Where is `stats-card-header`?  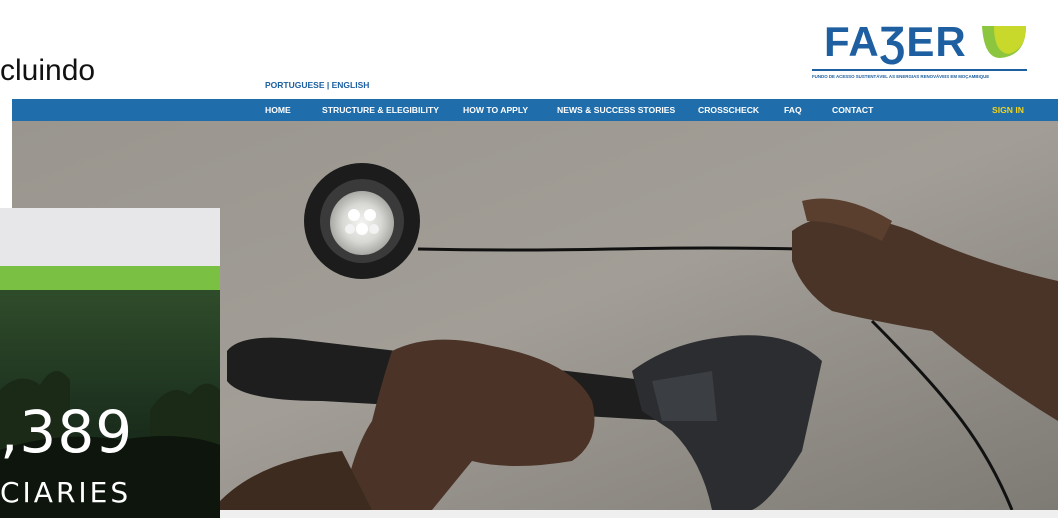 stats-card-header is located at coordinates (110, 237).